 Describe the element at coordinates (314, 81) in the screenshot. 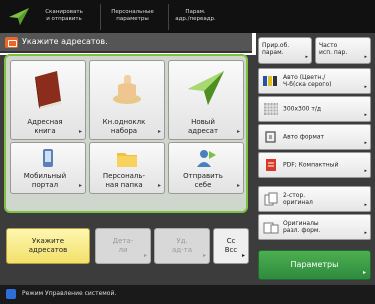

I see `color-mode-option: Авто (Цветн./Ч-б(ска серого) ▸` at that location.